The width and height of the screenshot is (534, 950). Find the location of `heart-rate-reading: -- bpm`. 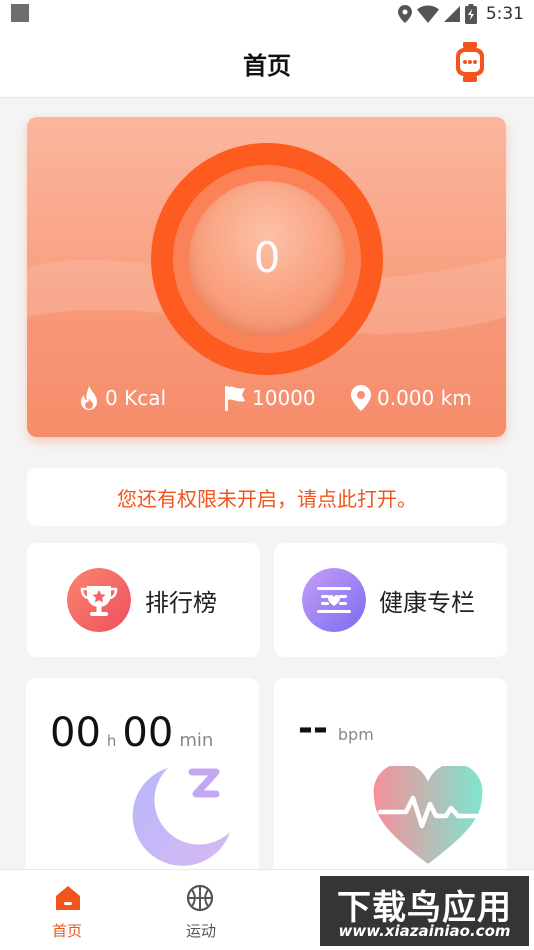

heart-rate-reading: -- bpm is located at coordinates (336, 728).